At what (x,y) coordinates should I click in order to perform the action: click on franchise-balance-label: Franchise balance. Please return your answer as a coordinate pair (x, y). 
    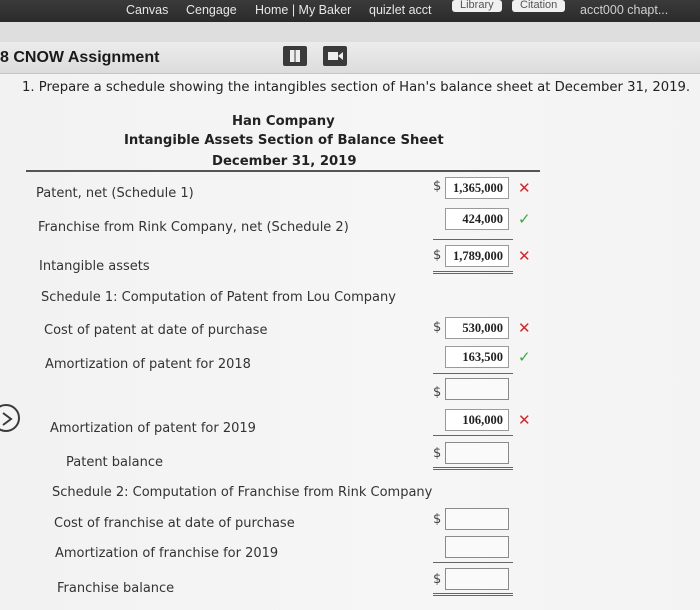
    Looking at the image, I should click on (116, 588).